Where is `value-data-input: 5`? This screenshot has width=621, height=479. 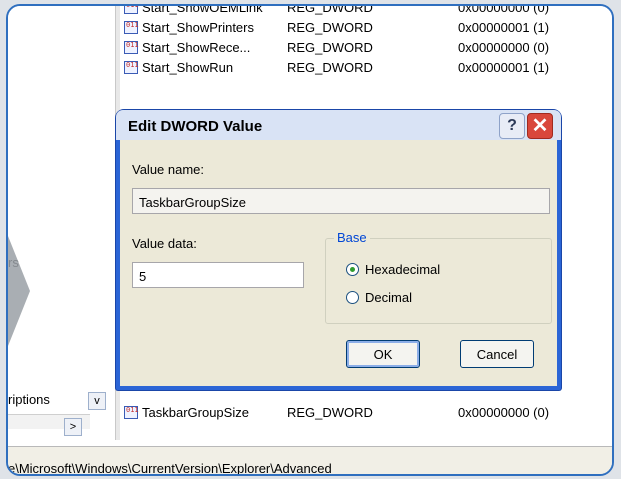
value-data-input: 5 is located at coordinates (218, 275).